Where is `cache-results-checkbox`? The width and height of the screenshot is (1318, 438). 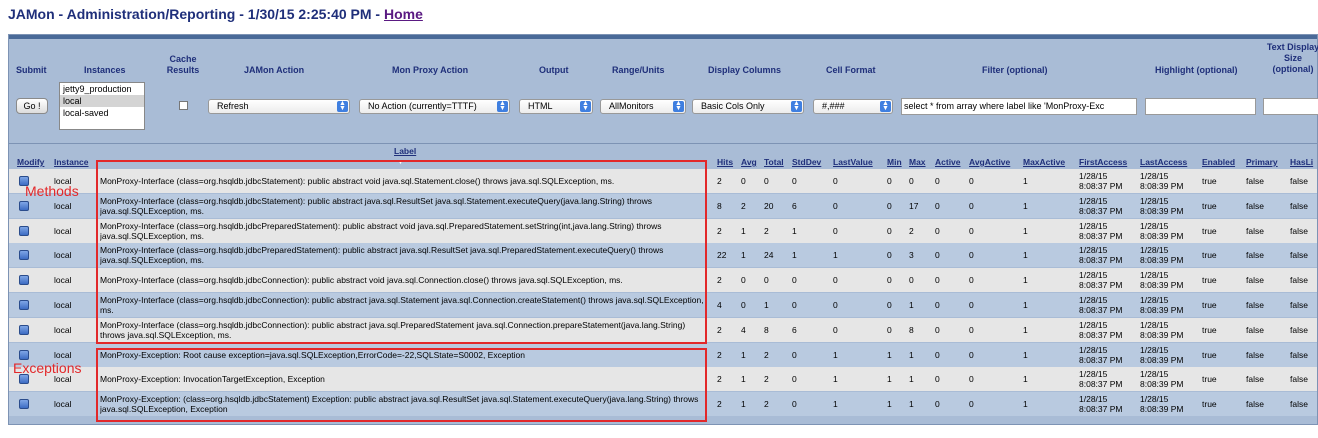
cache-results-checkbox is located at coordinates (183, 105).